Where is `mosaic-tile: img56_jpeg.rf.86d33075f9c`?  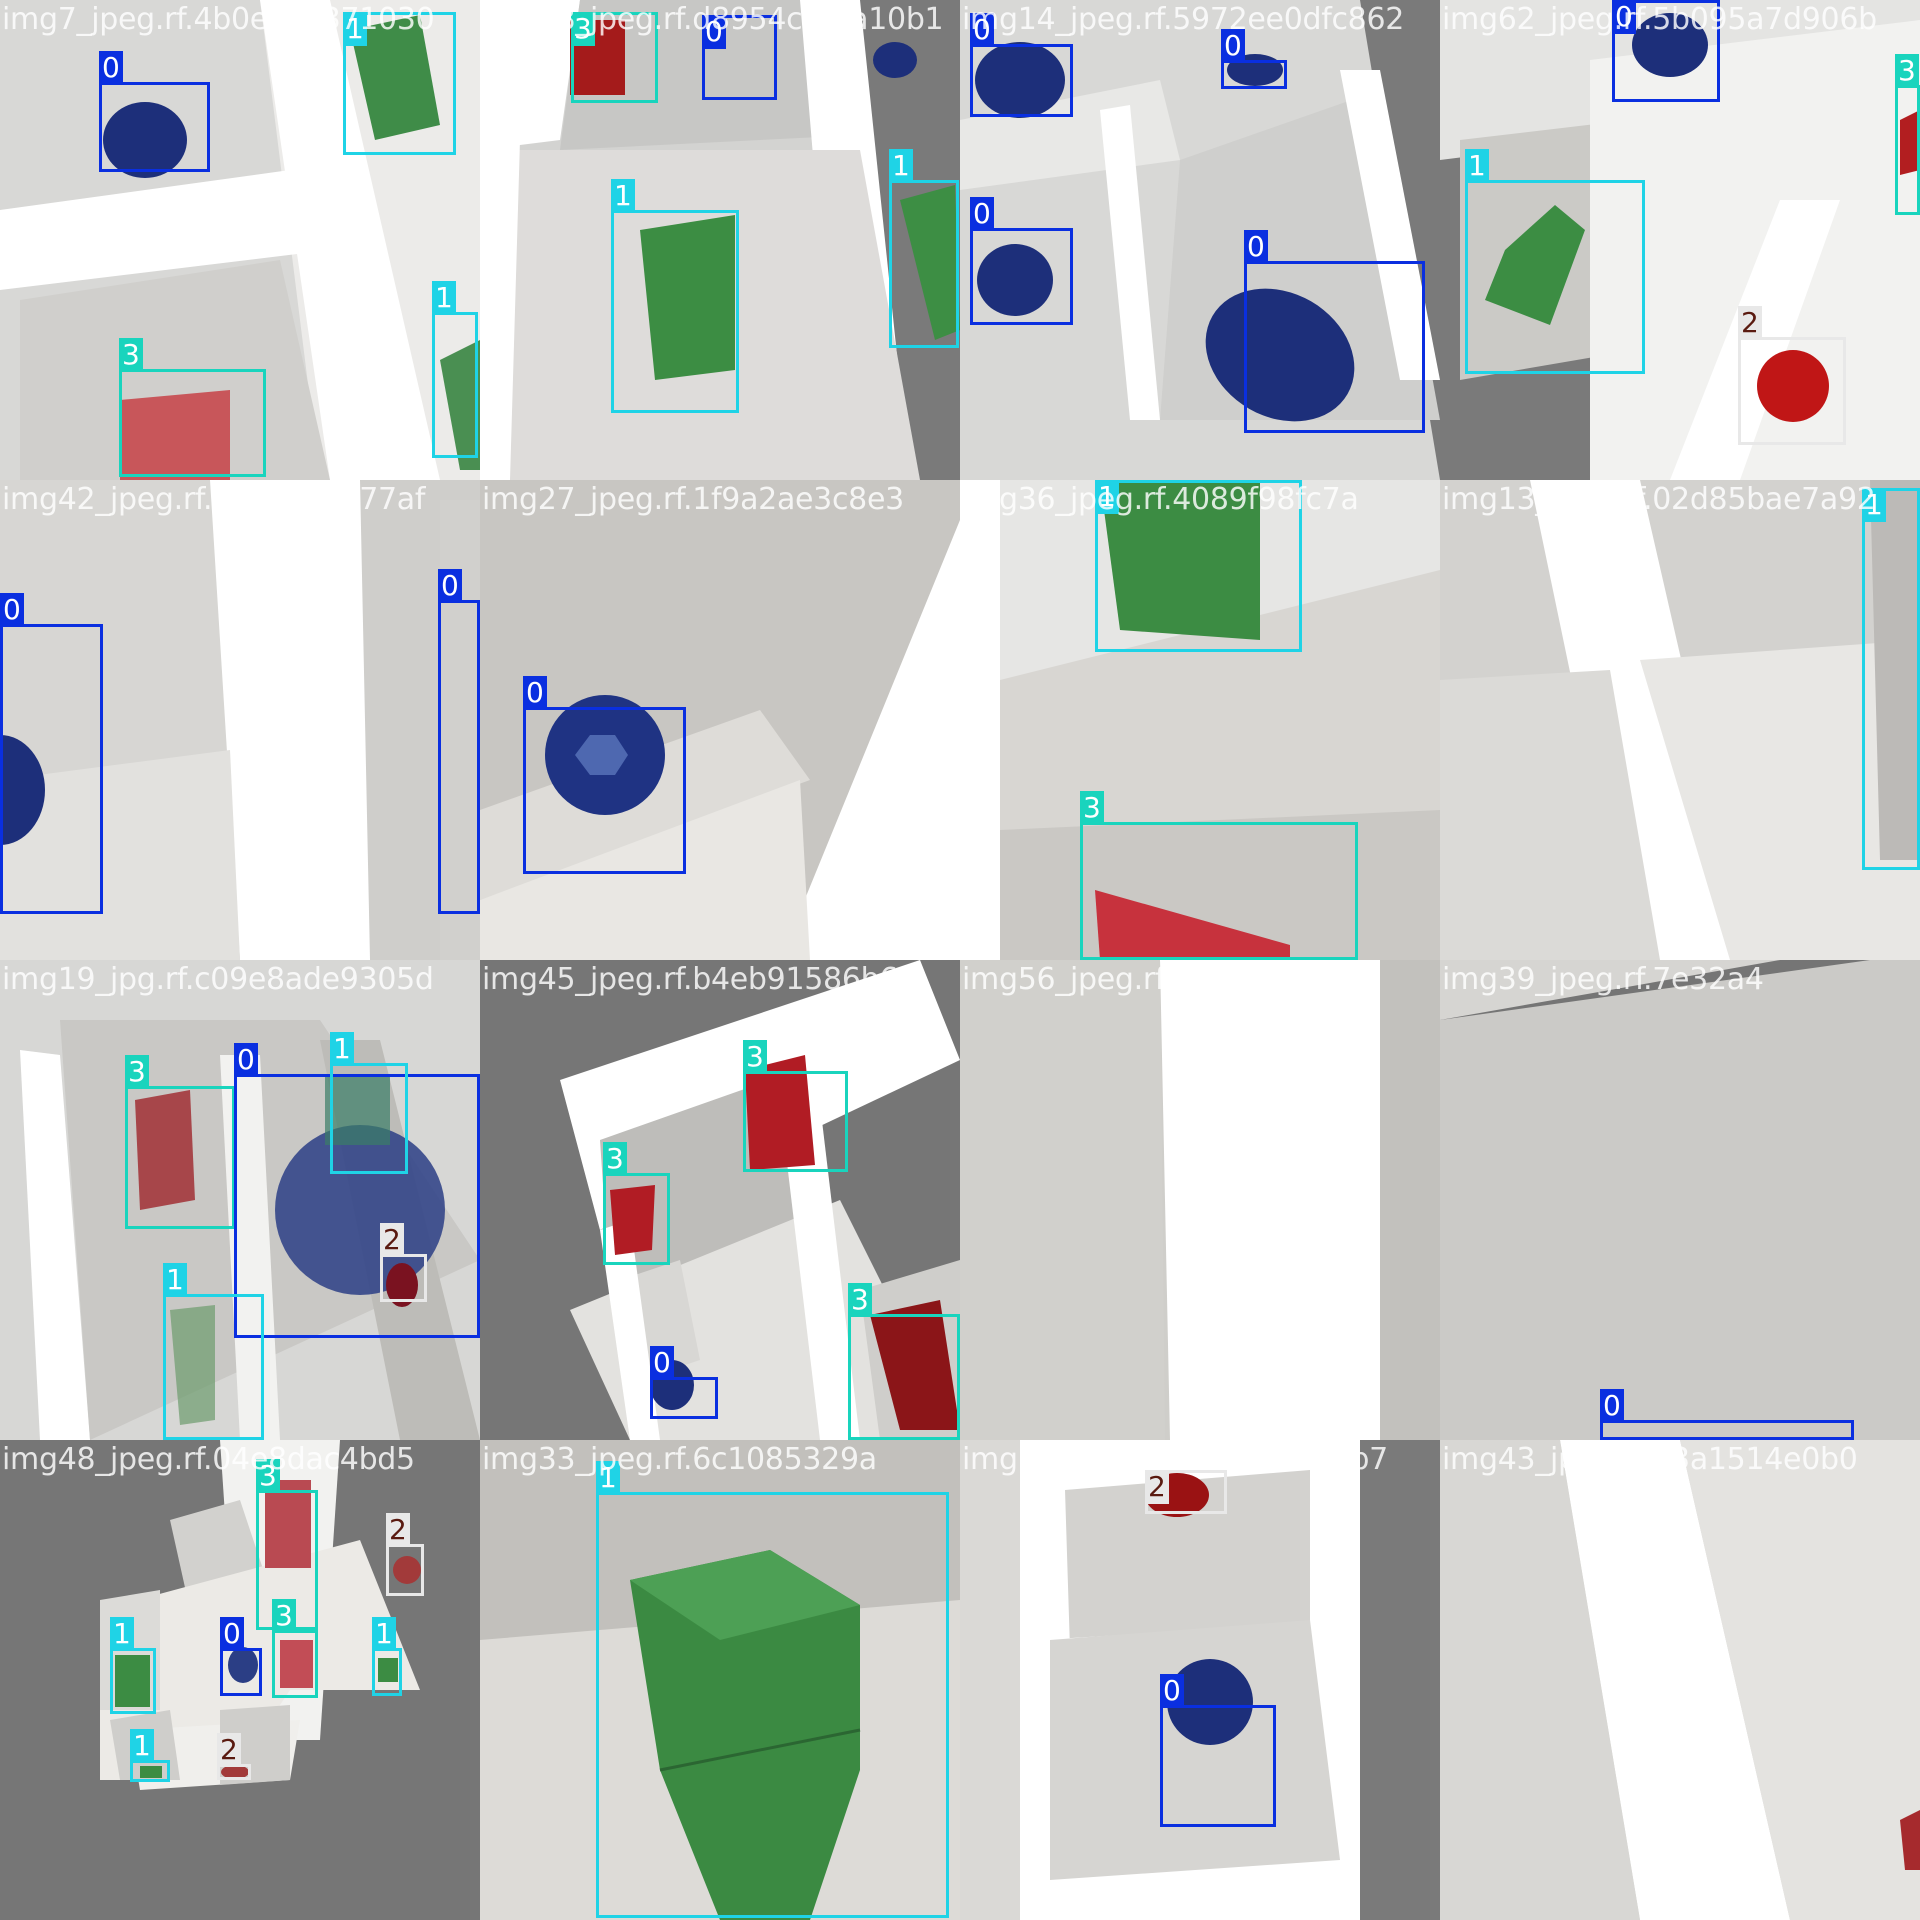
mosaic-tile: img56_jpeg.rf.86d33075f9c is located at coordinates (1200, 1200).